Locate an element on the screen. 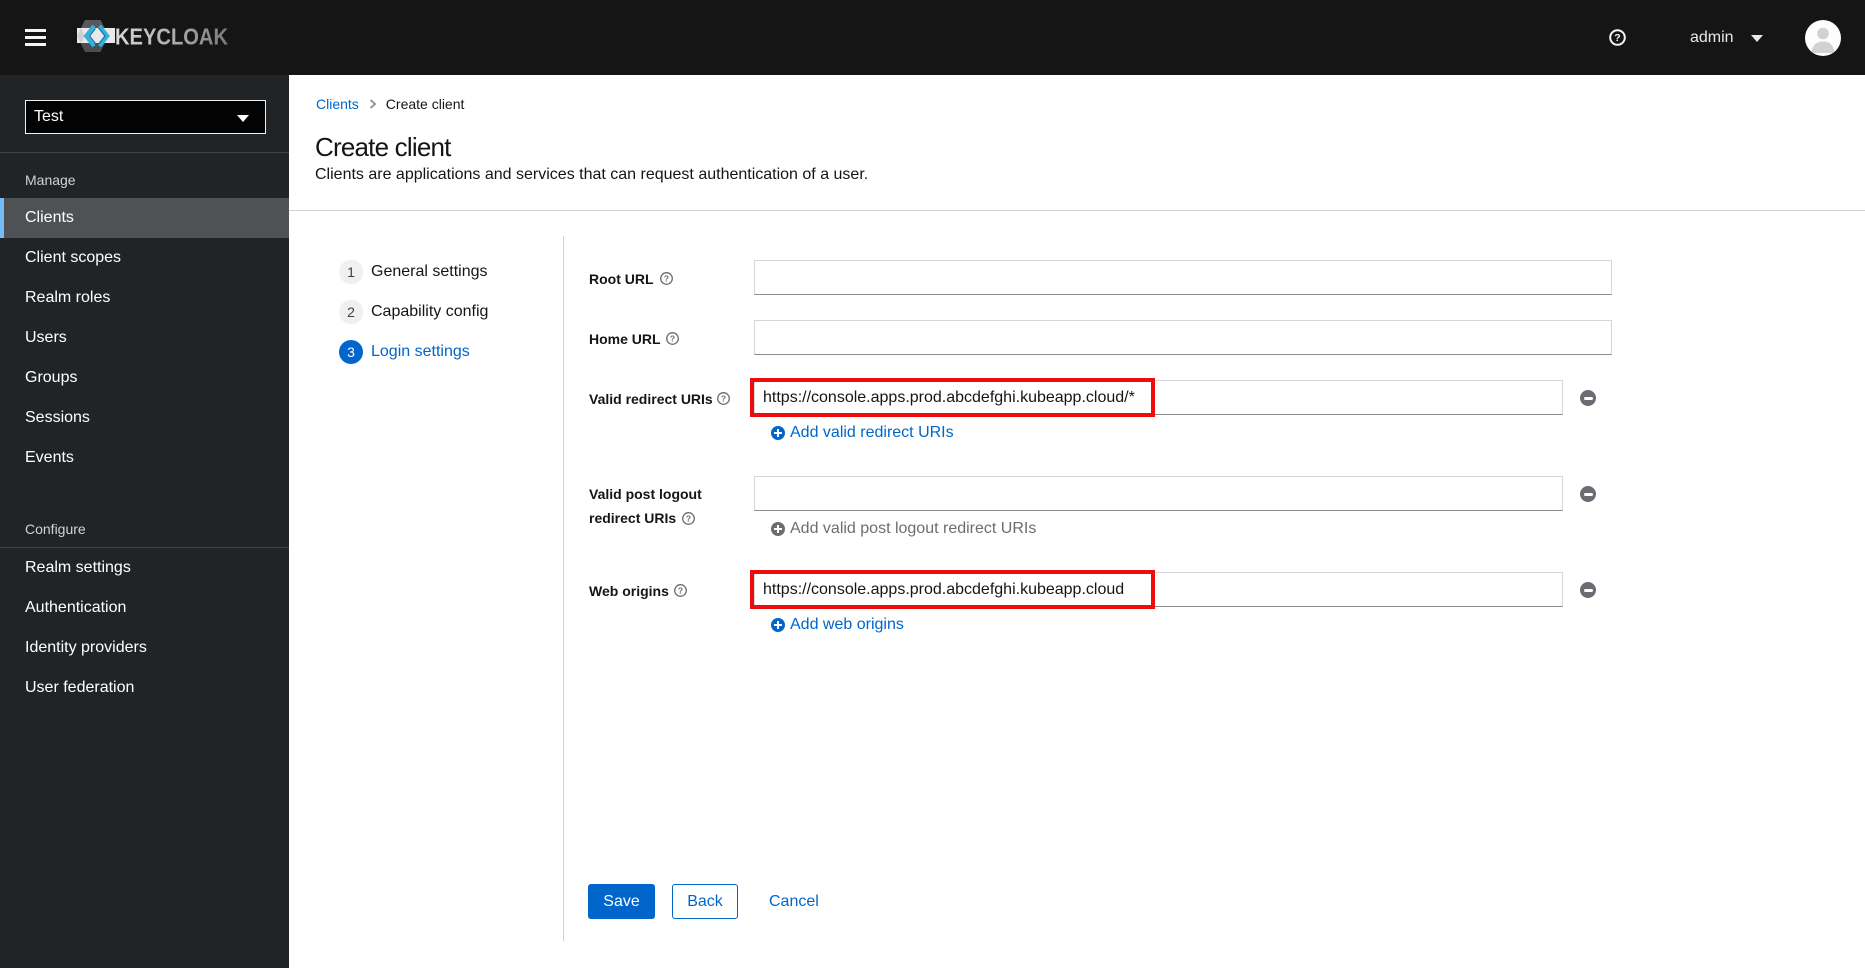  svg-text: KEYCLOAK is located at coordinates (171, 37).